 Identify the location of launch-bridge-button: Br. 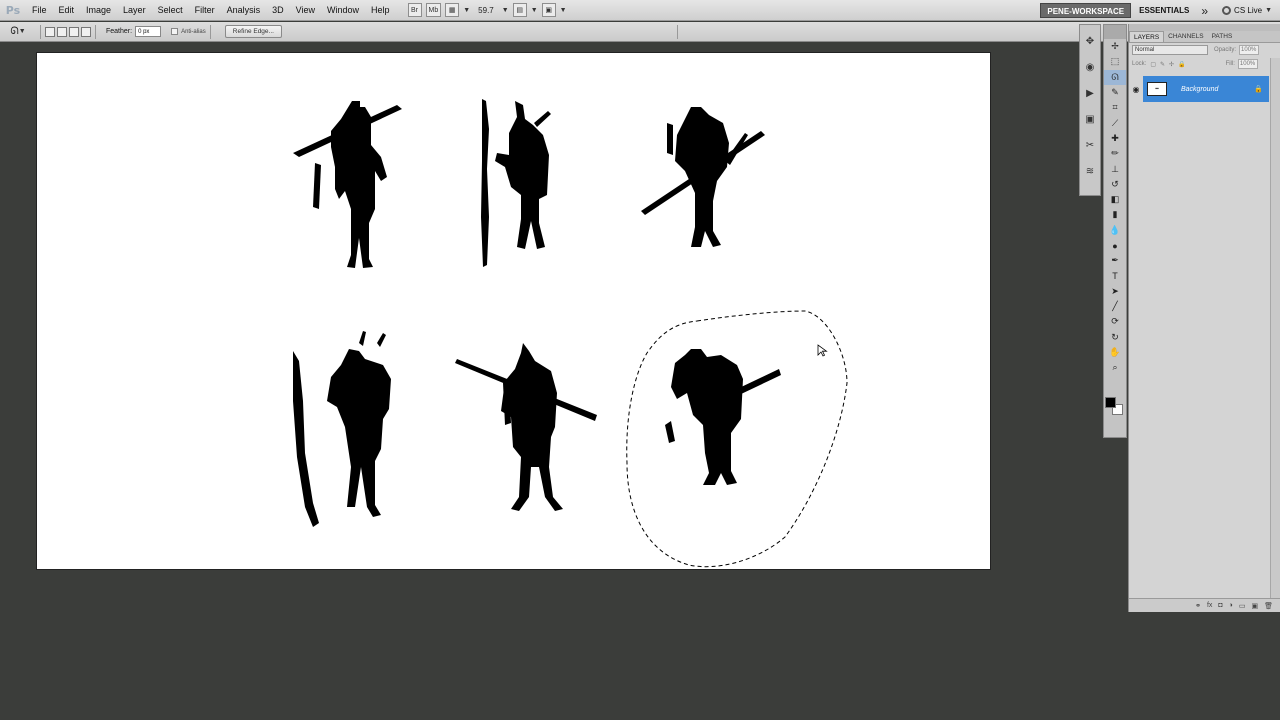
(414, 10).